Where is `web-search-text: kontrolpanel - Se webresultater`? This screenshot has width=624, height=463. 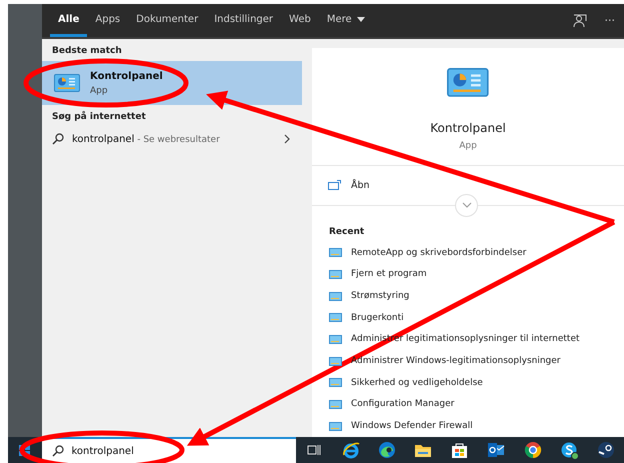
web-search-text: kontrolpanel - Se webresultater is located at coordinates (146, 139).